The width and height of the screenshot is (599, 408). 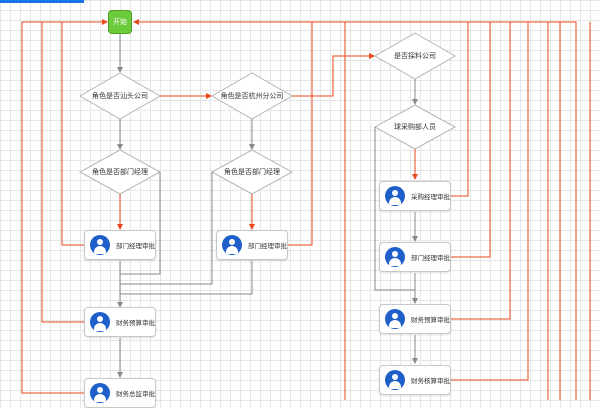 What do you see at coordinates (84, 132) in the screenshot?
I see `flow-return-dept-a` at bounding box center [84, 132].